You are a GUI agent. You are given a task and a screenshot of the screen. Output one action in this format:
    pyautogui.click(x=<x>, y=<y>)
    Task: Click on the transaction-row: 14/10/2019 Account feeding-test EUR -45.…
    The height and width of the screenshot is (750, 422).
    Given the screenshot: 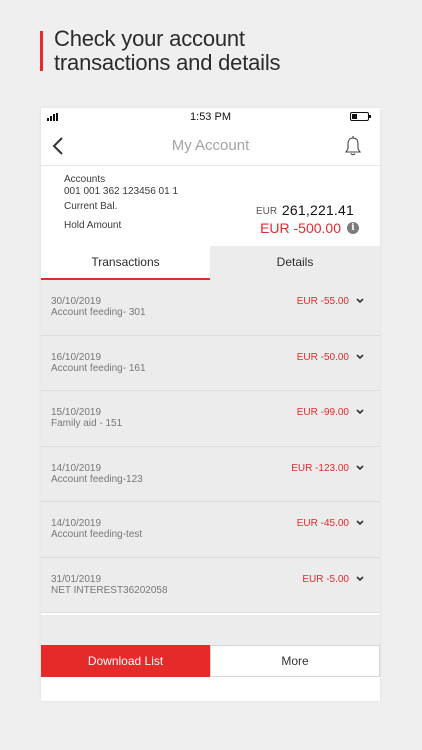 What is the action you would take?
    pyautogui.click(x=210, y=530)
    